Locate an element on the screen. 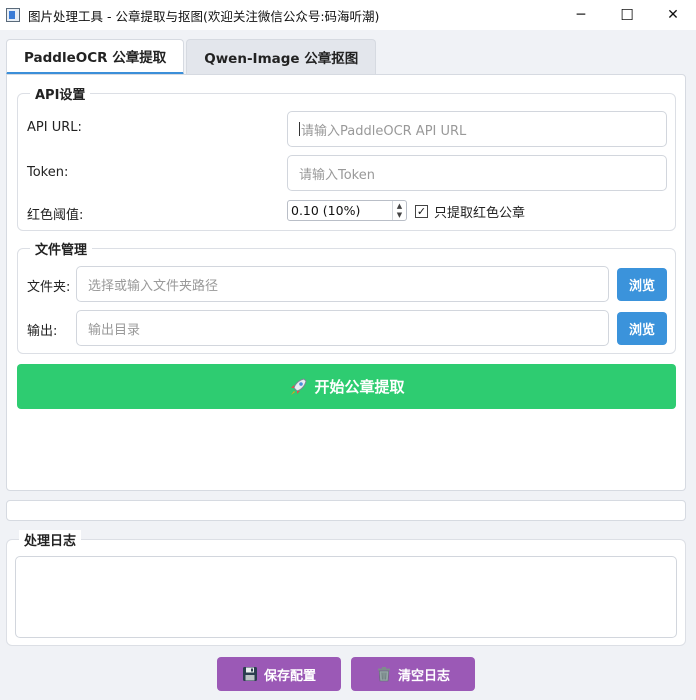  red-threshold-label: 红色阈值: is located at coordinates (55, 215).